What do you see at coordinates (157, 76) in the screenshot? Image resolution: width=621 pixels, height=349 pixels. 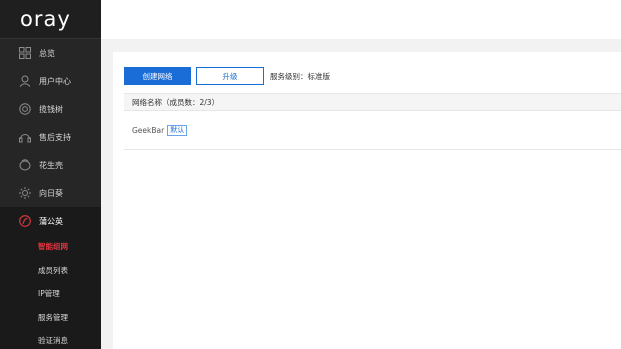 I see `create-network-button: 创建网络` at bounding box center [157, 76].